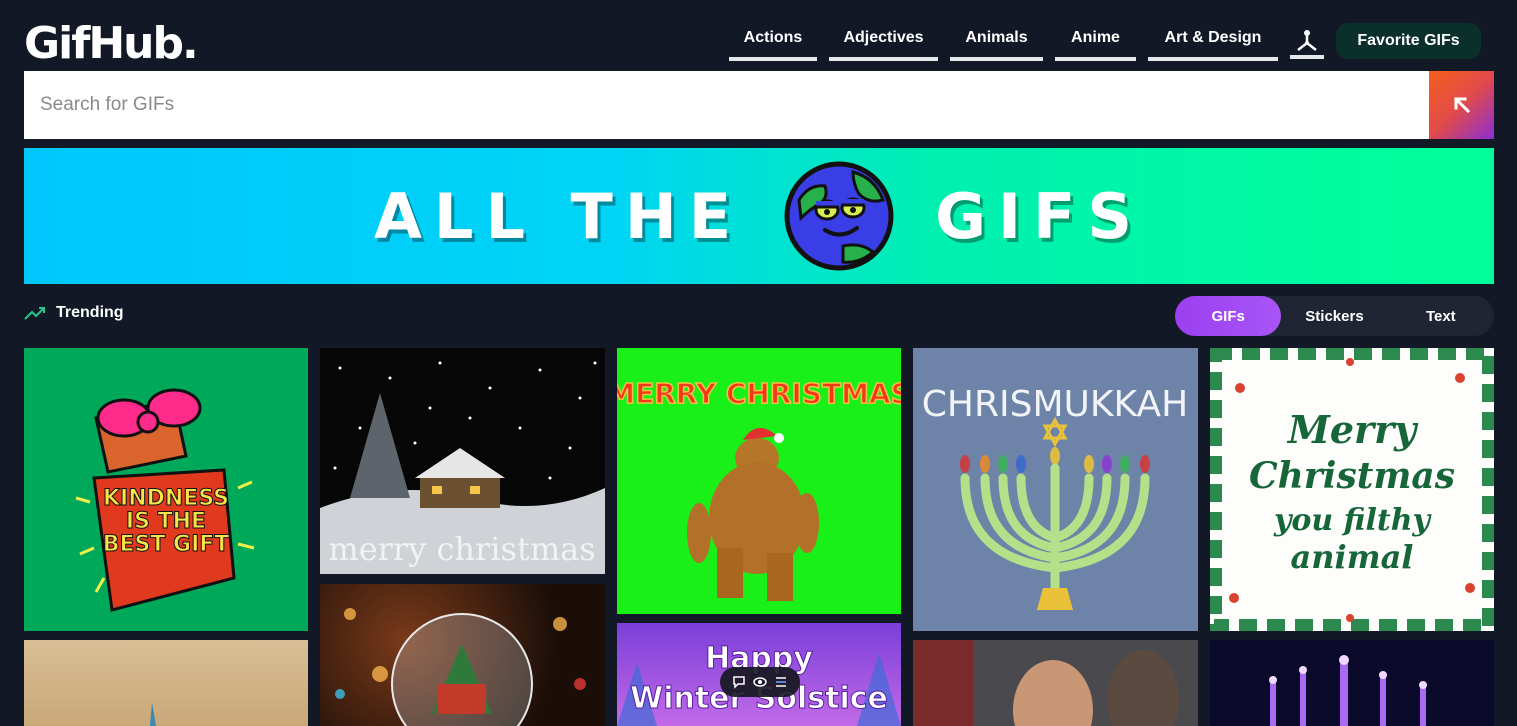 The width and height of the screenshot is (1517, 726). I want to click on site-logo: GifHub., so click(111, 43).